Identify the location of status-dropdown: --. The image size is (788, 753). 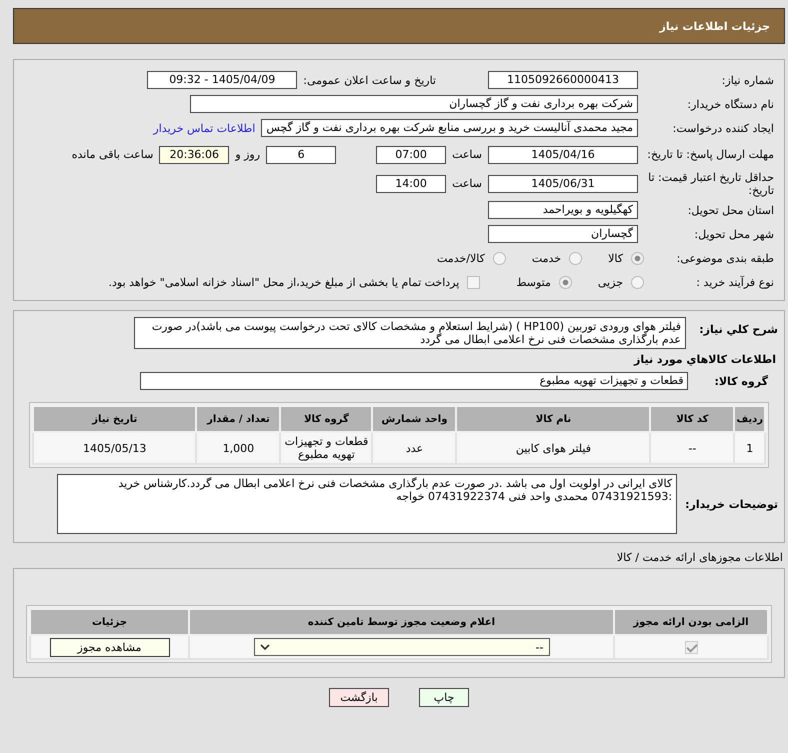
(402, 647).